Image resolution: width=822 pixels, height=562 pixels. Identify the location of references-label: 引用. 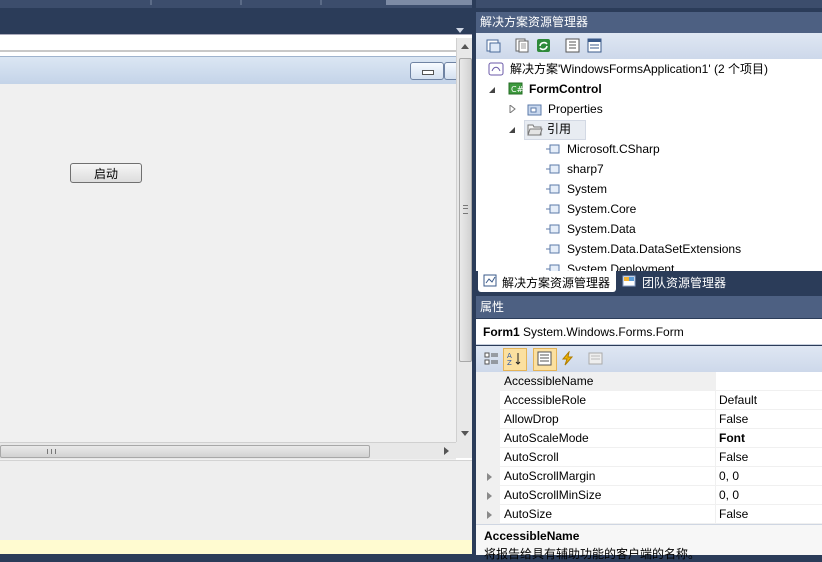
(559, 129).